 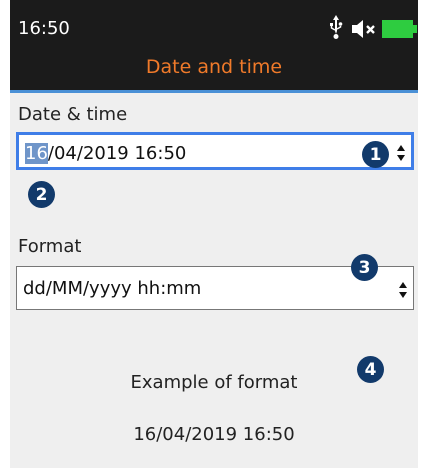 I want to click on format-value: dd/MM/yyyy hh:mm, so click(x=112, y=288).